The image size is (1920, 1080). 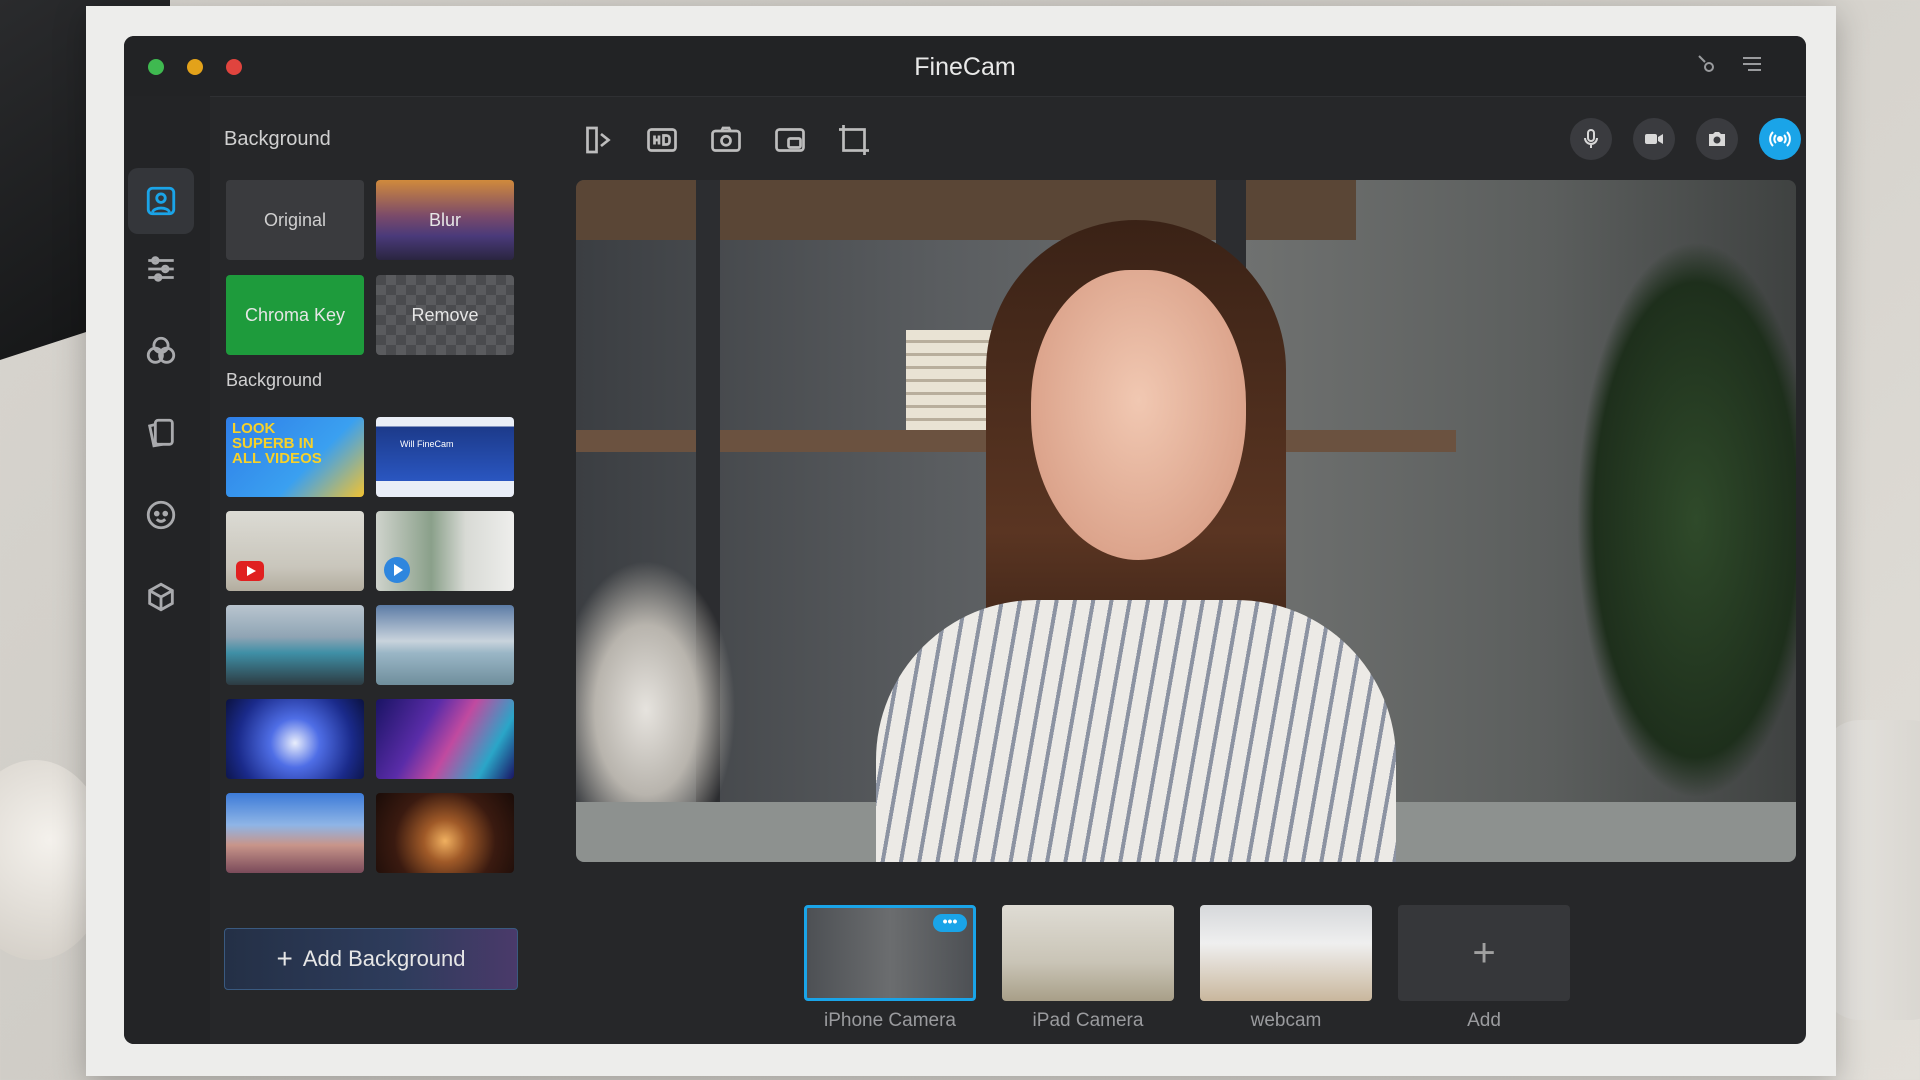 I want to click on background-thumb-1: LOOK SUPERB IN ALL VIDEOS, so click(x=295, y=457).